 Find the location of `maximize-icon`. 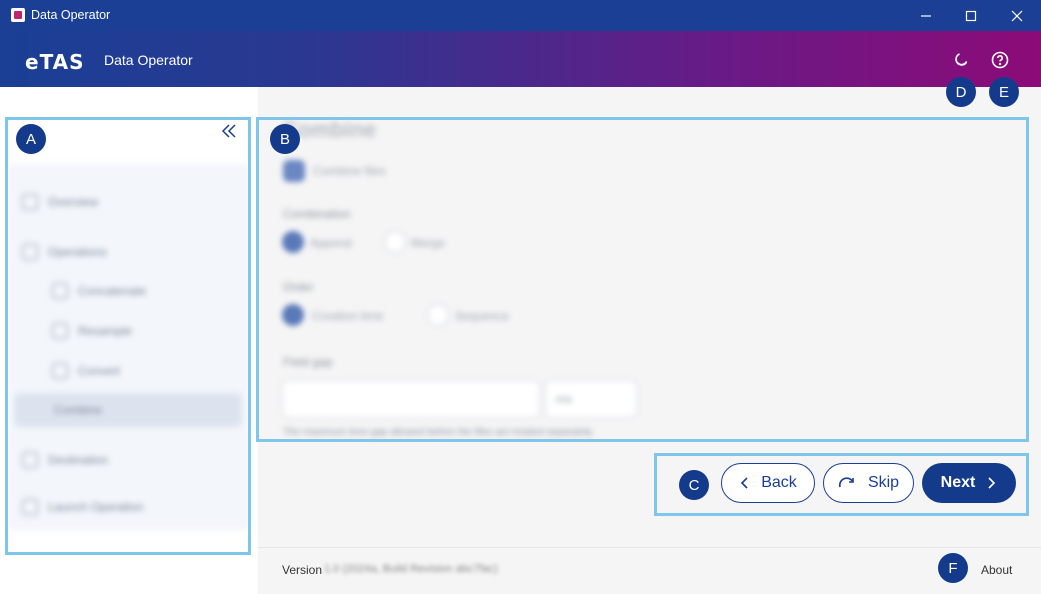

maximize-icon is located at coordinates (971, 15).